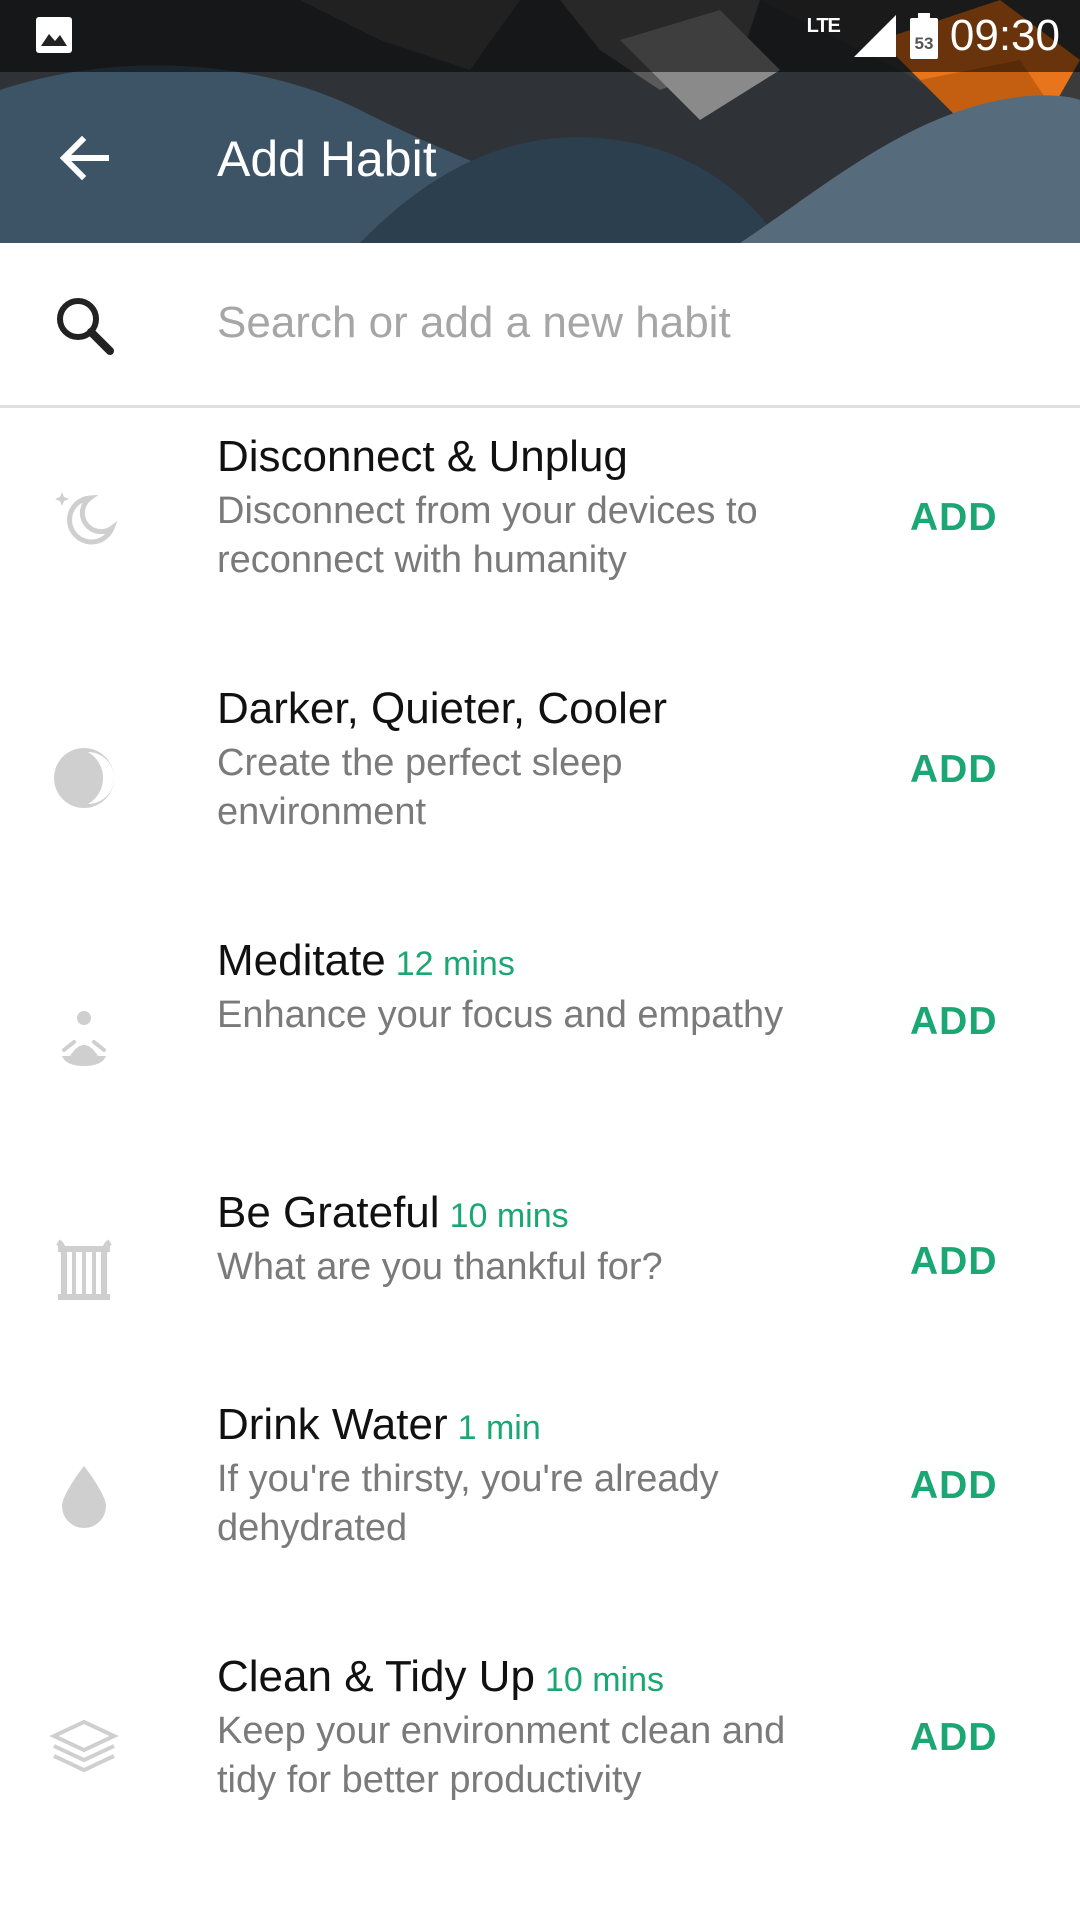  Describe the element at coordinates (327, 159) in the screenshot. I see `page-title: Add Habit` at that location.